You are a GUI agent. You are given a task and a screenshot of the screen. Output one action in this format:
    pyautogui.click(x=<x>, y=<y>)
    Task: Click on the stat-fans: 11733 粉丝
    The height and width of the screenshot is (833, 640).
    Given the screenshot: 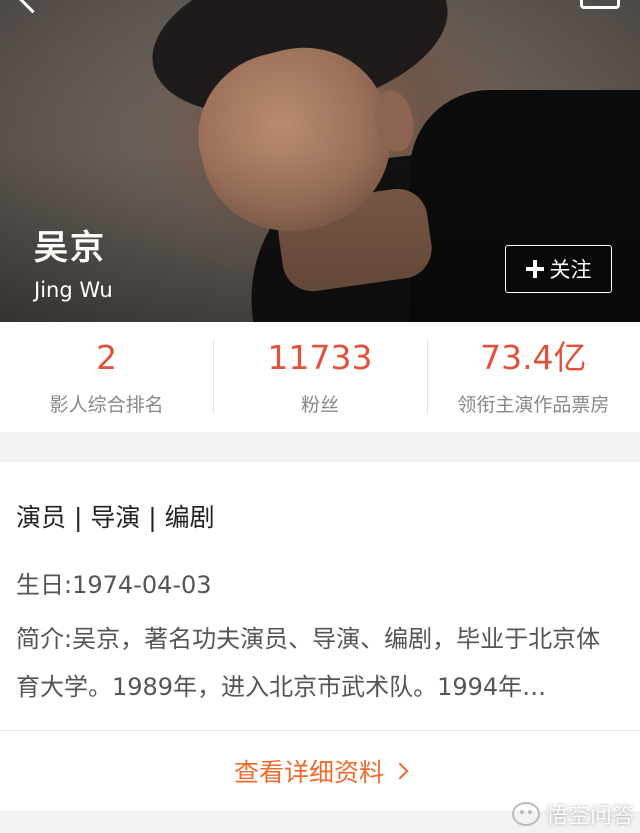 What is the action you would take?
    pyautogui.click(x=319, y=377)
    